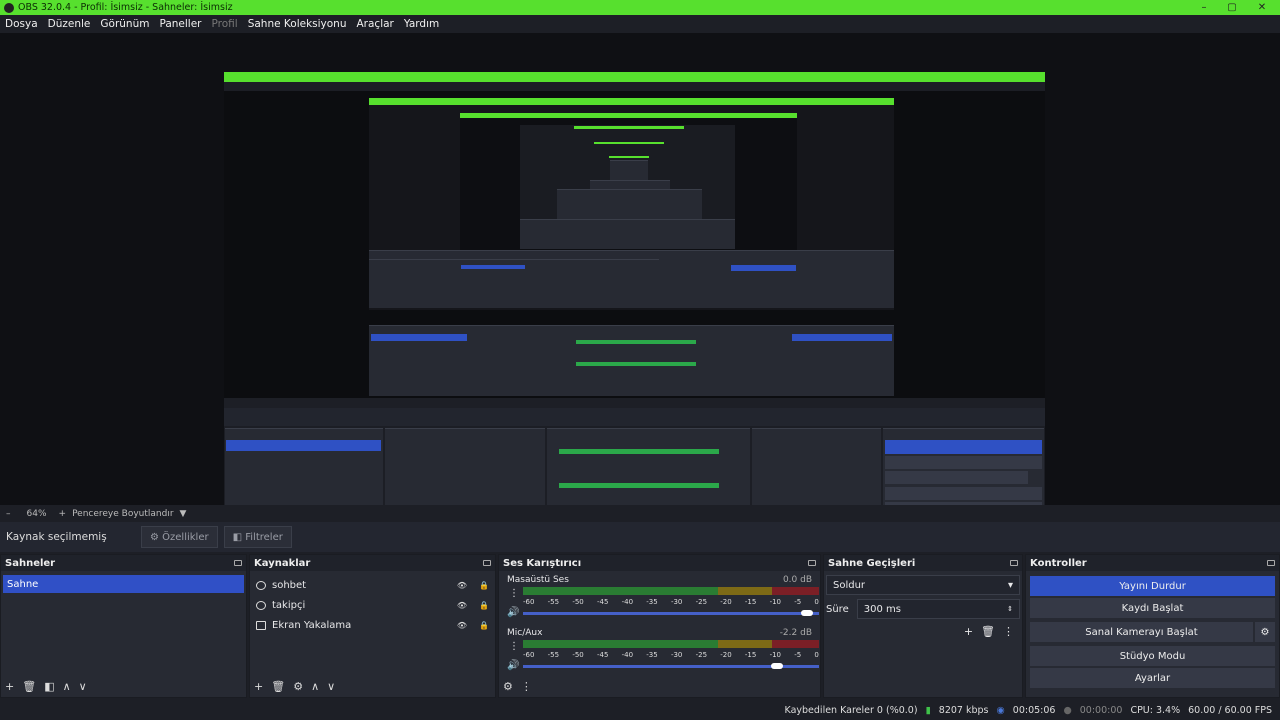 This screenshot has height=720, width=1280. Describe the element at coordinates (1155, 710) in the screenshot. I see `cpu-usage: CPU: 3.4%` at that location.